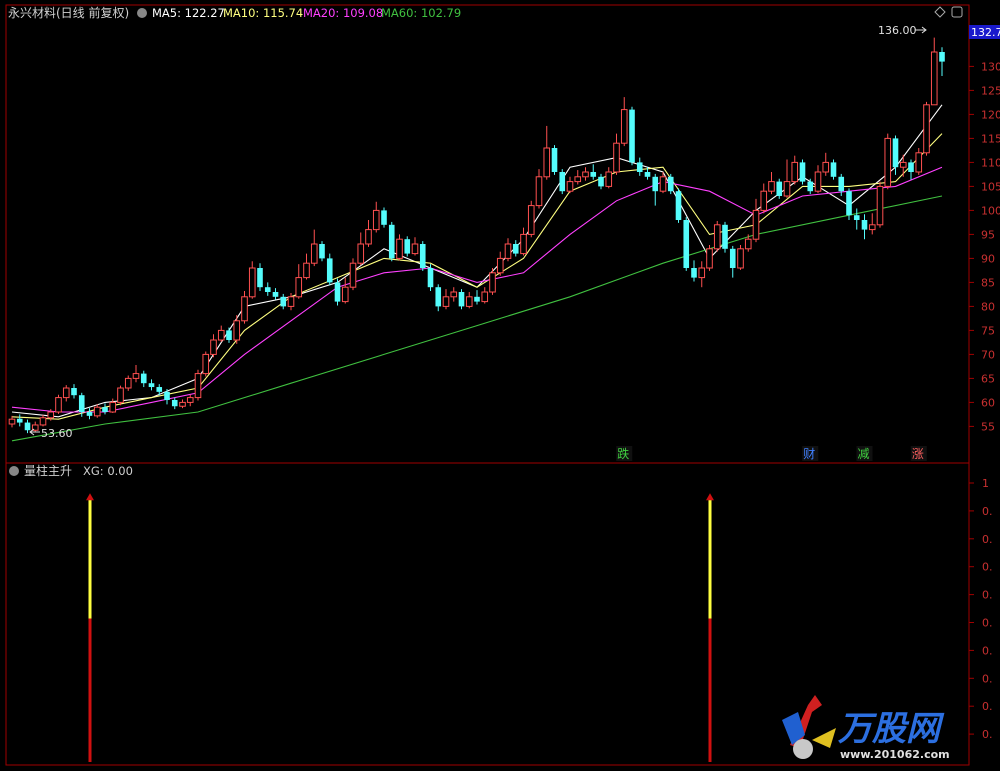  I want to click on y-tick-label: 100, so click(990, 210).